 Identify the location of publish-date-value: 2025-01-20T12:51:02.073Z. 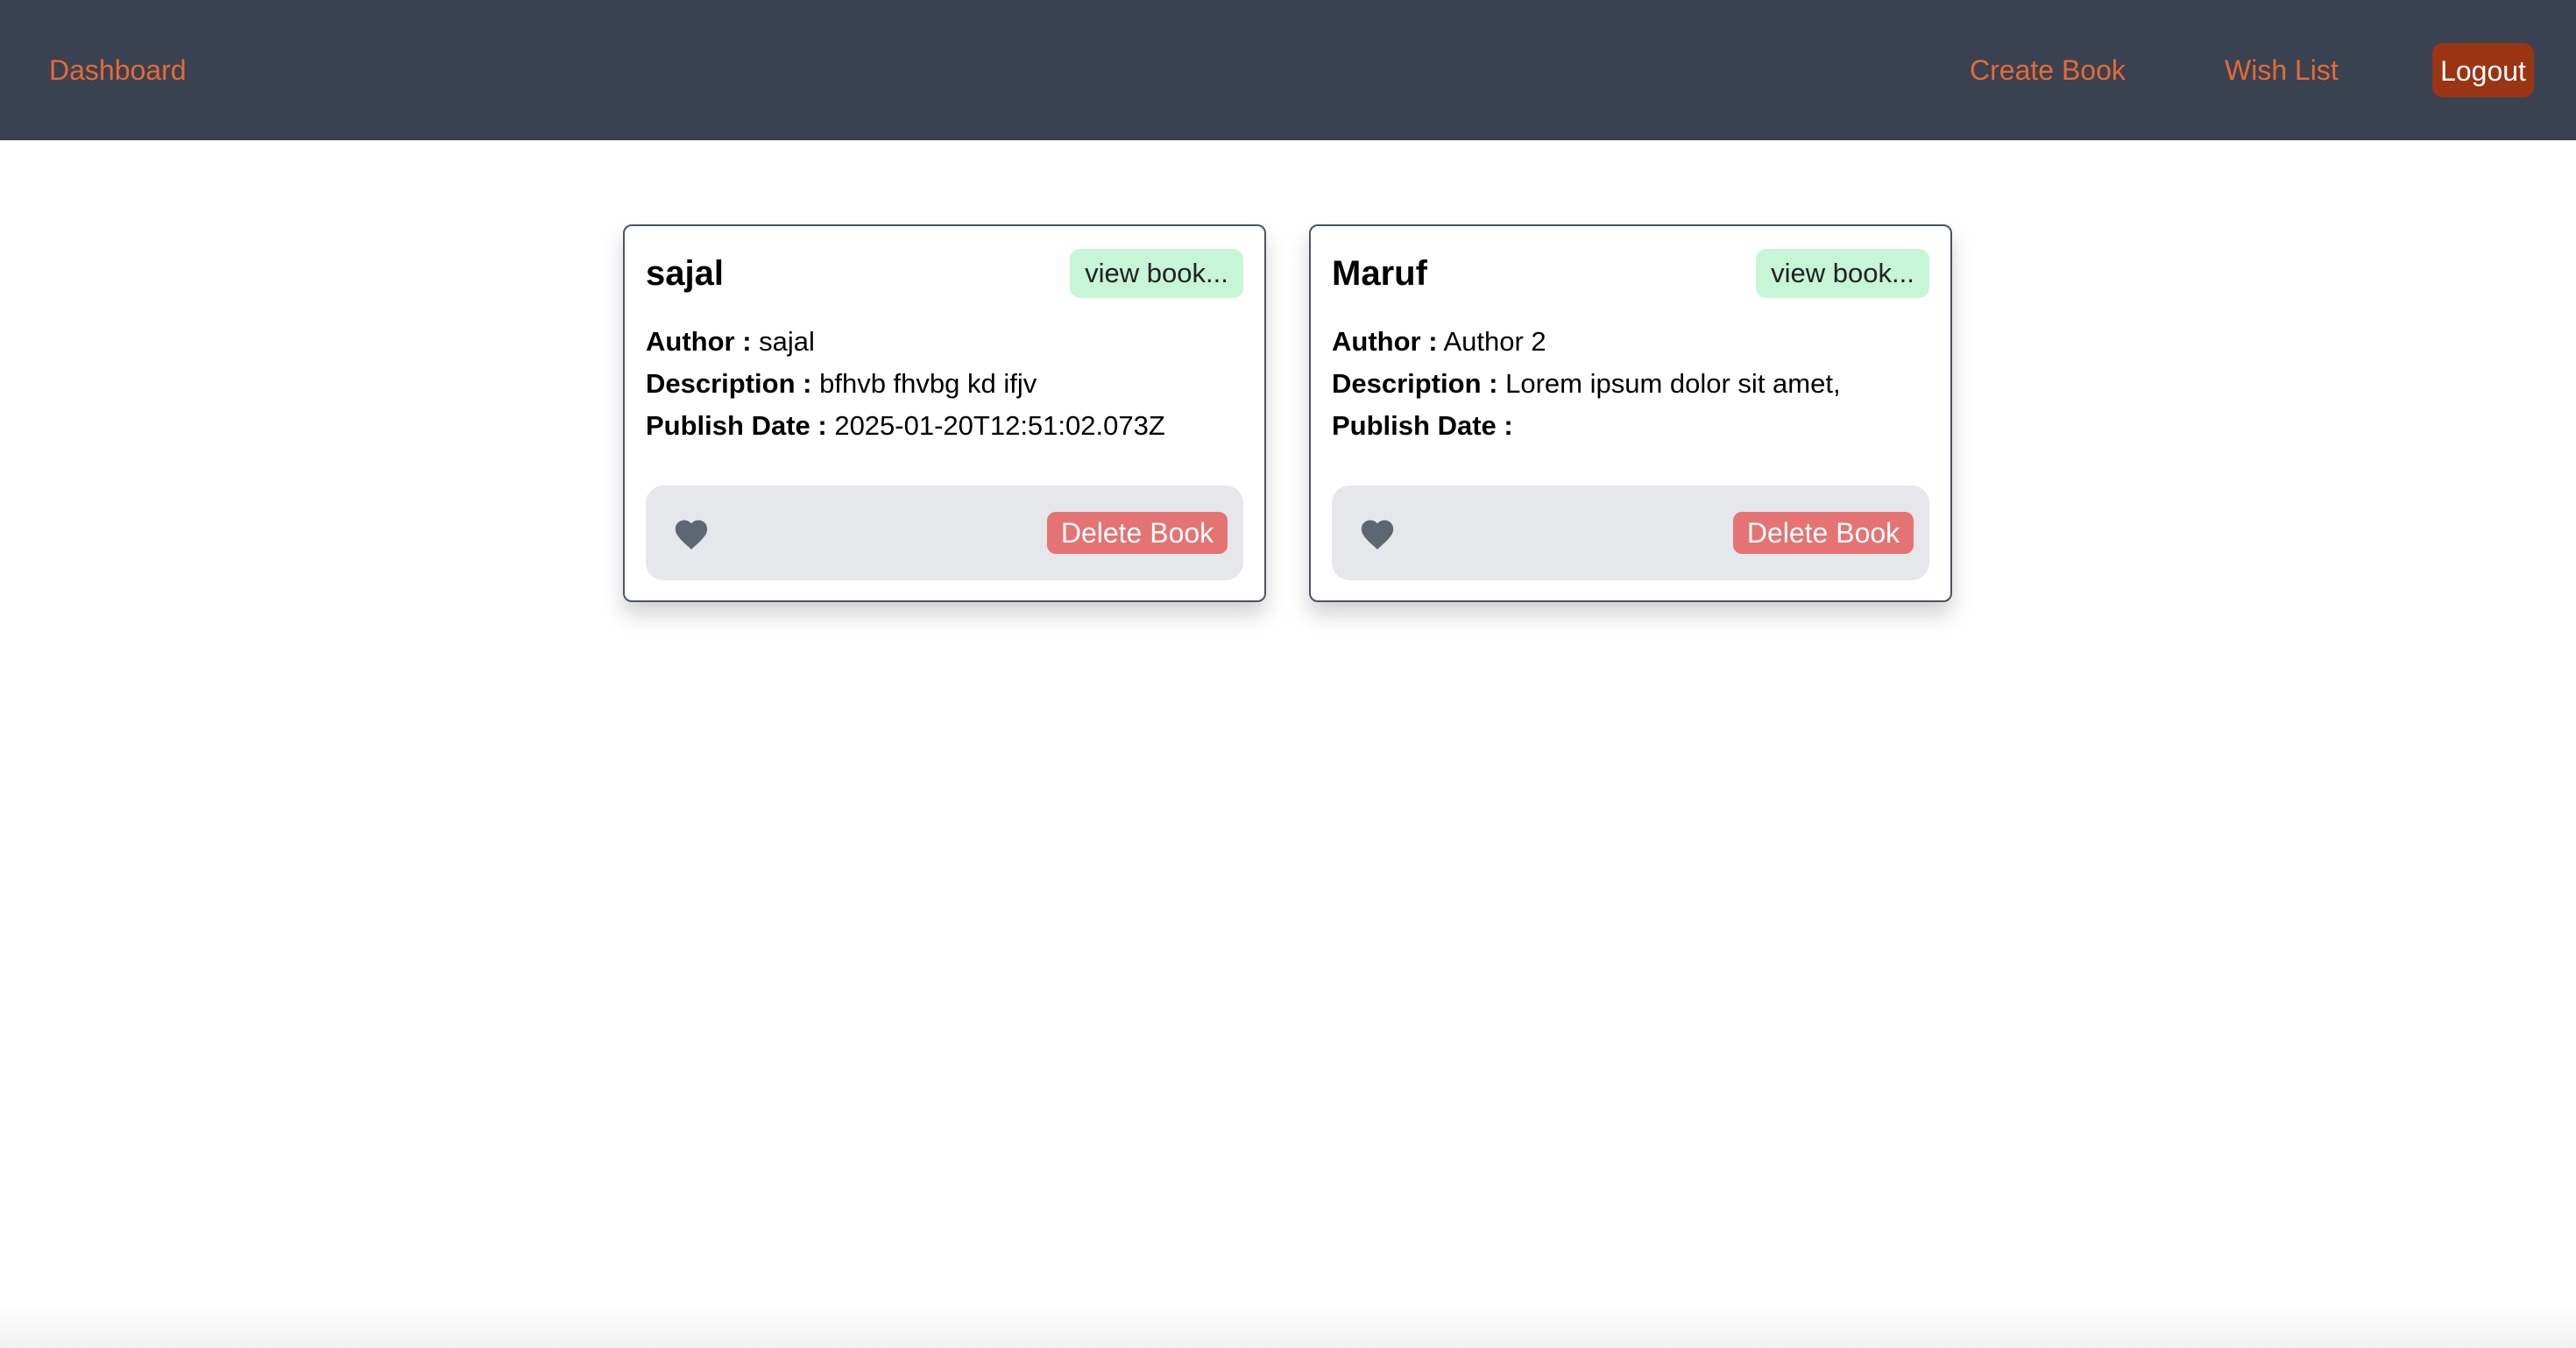
(999, 425).